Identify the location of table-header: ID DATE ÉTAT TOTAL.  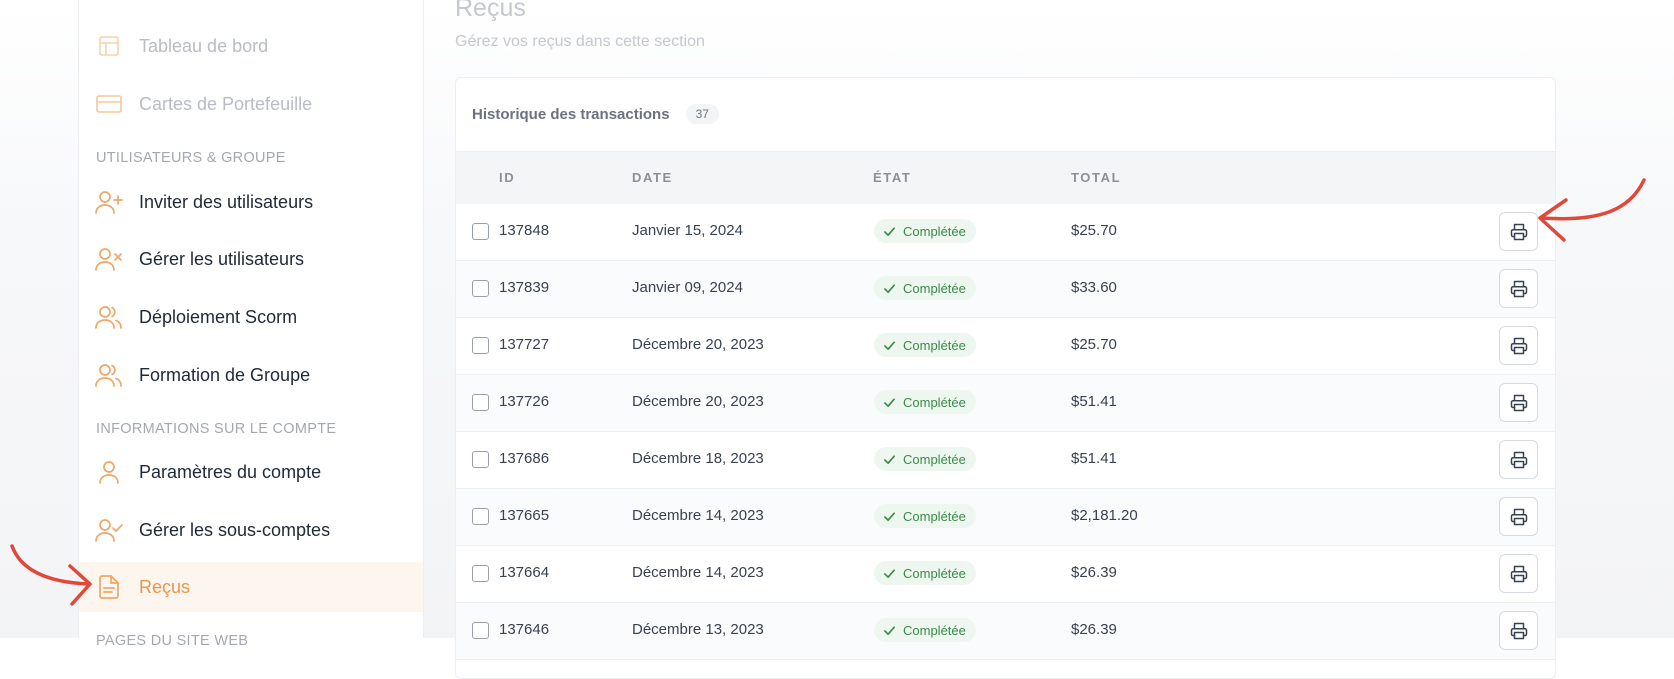
(1005, 178).